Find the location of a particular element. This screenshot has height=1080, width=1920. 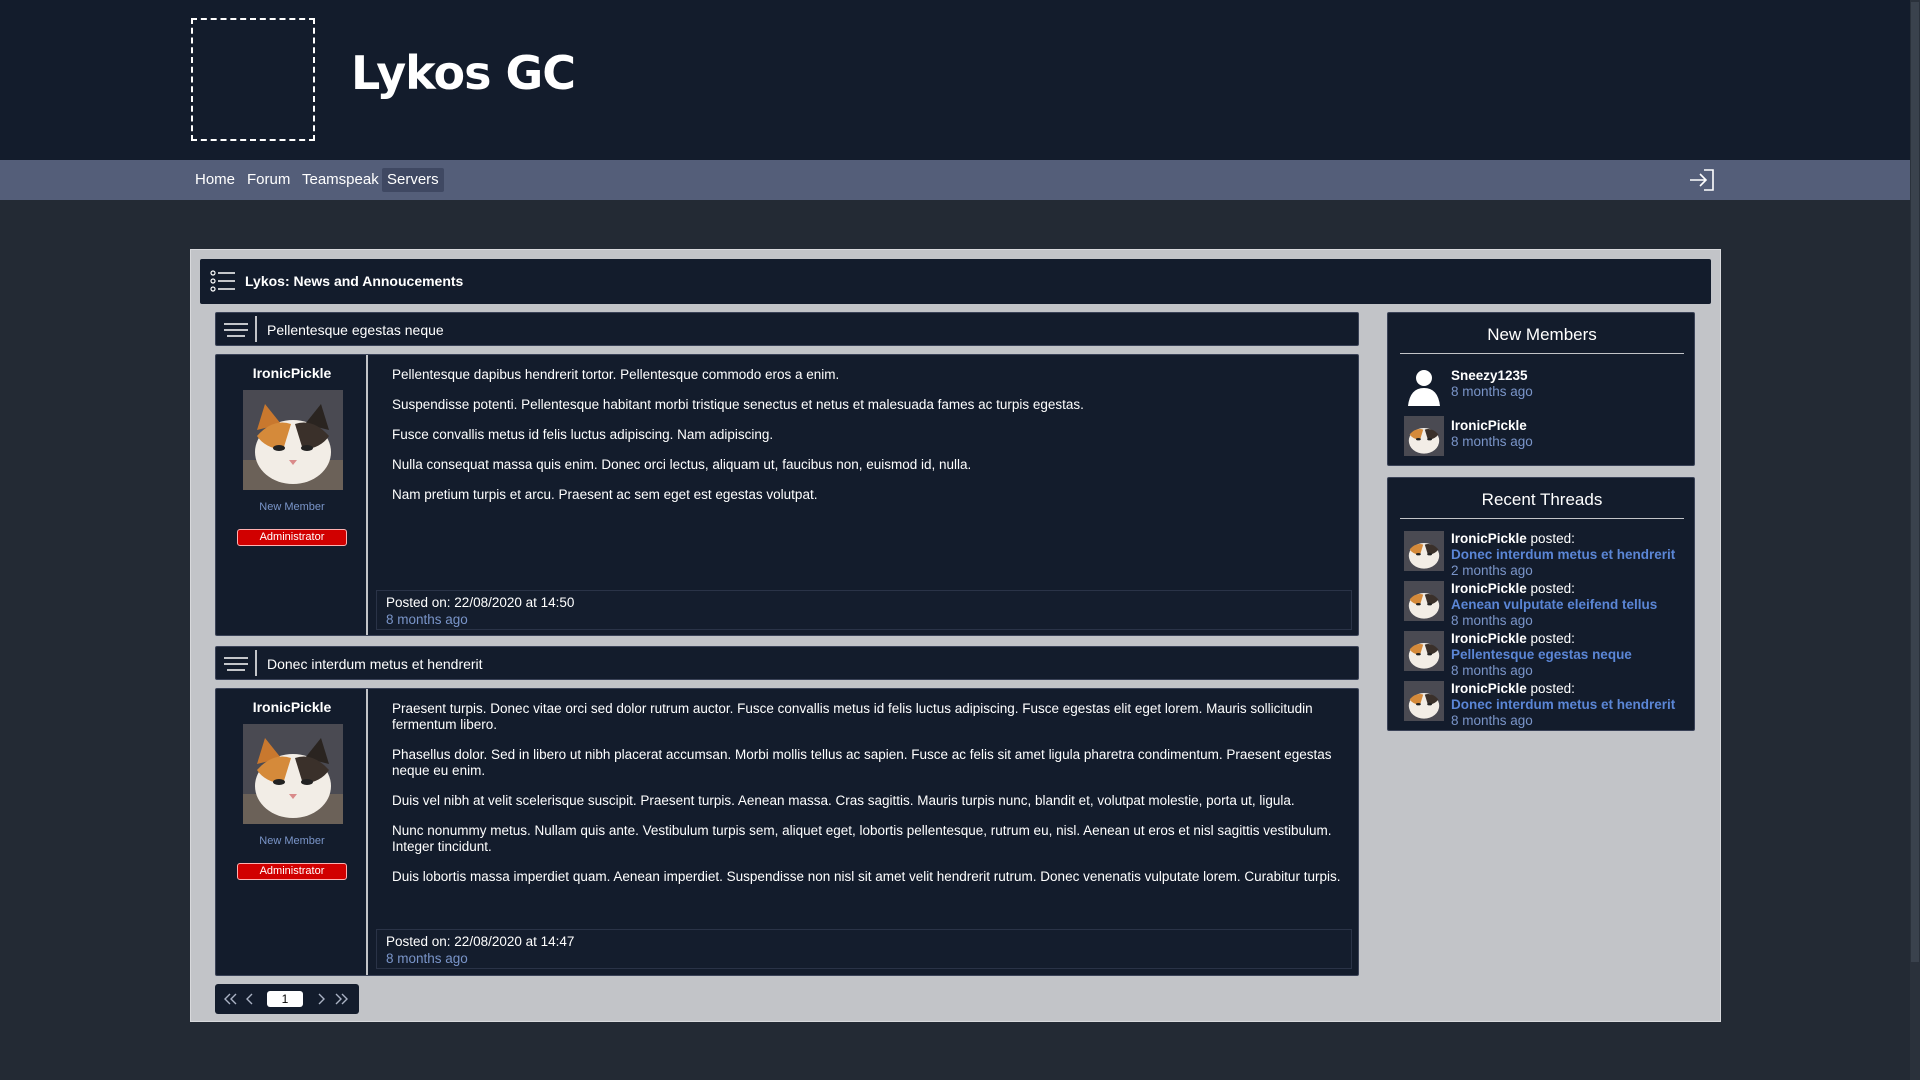

widget-title: New Members is located at coordinates (1542, 339).